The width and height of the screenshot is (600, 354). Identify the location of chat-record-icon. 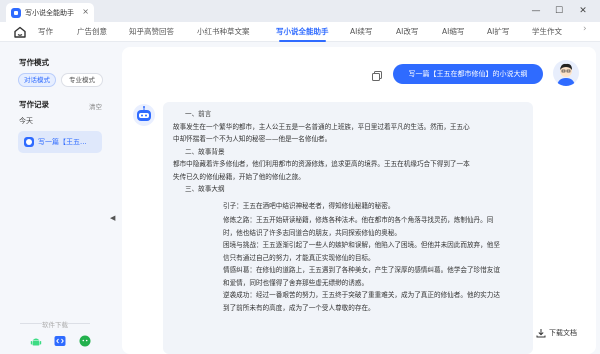
(29, 142).